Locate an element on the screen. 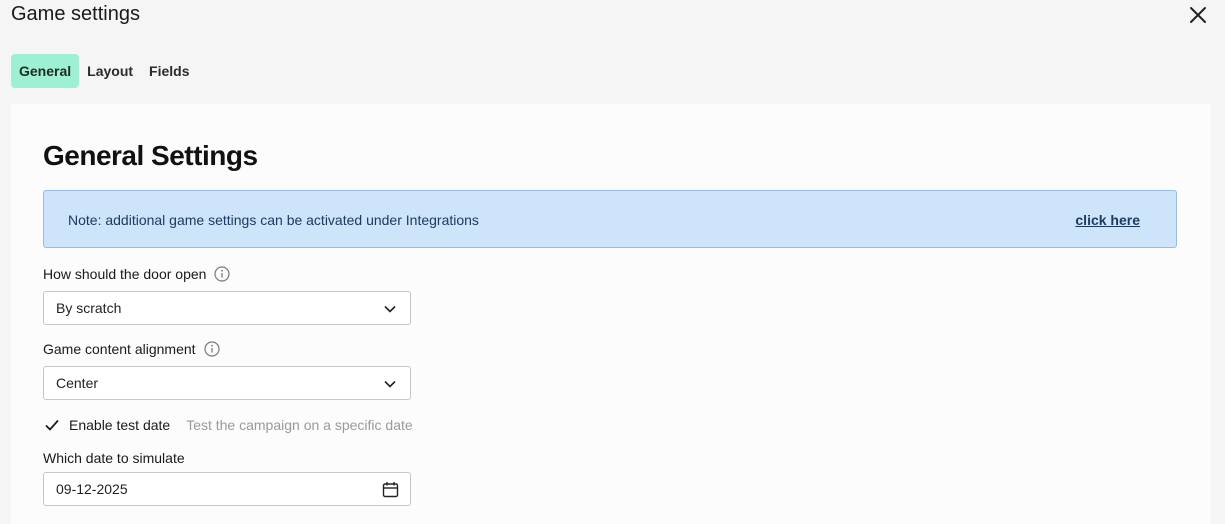  test-date-hint: Test the campaign on a specific date is located at coordinates (299, 425).